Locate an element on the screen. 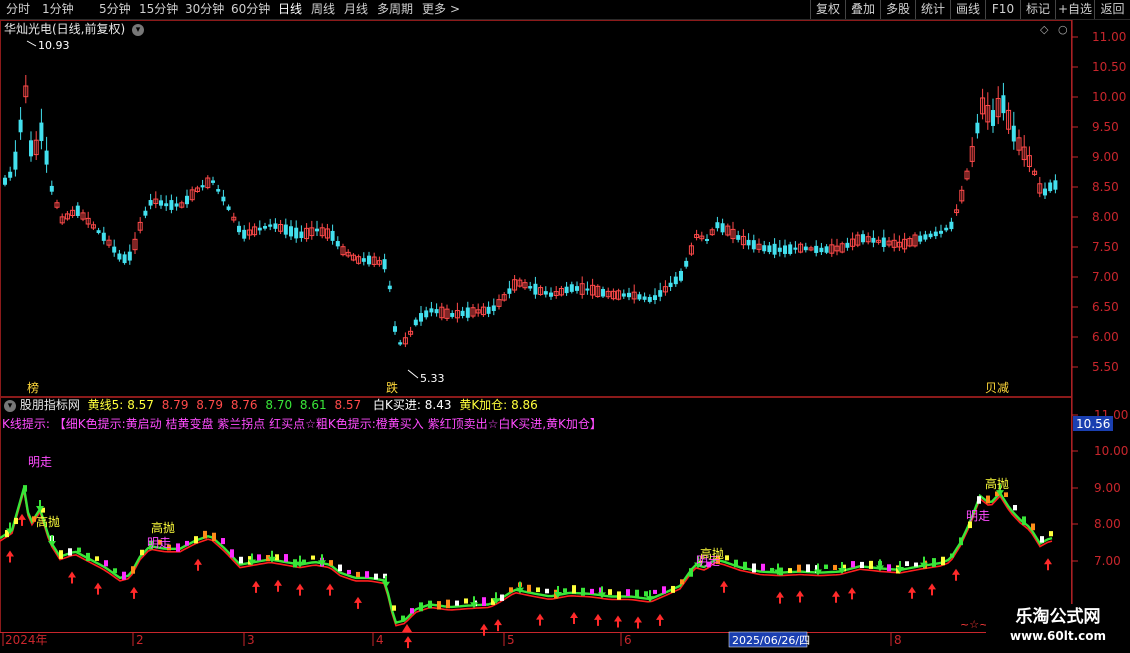  restore-rights-button: 复权 is located at coordinates (827, 9).